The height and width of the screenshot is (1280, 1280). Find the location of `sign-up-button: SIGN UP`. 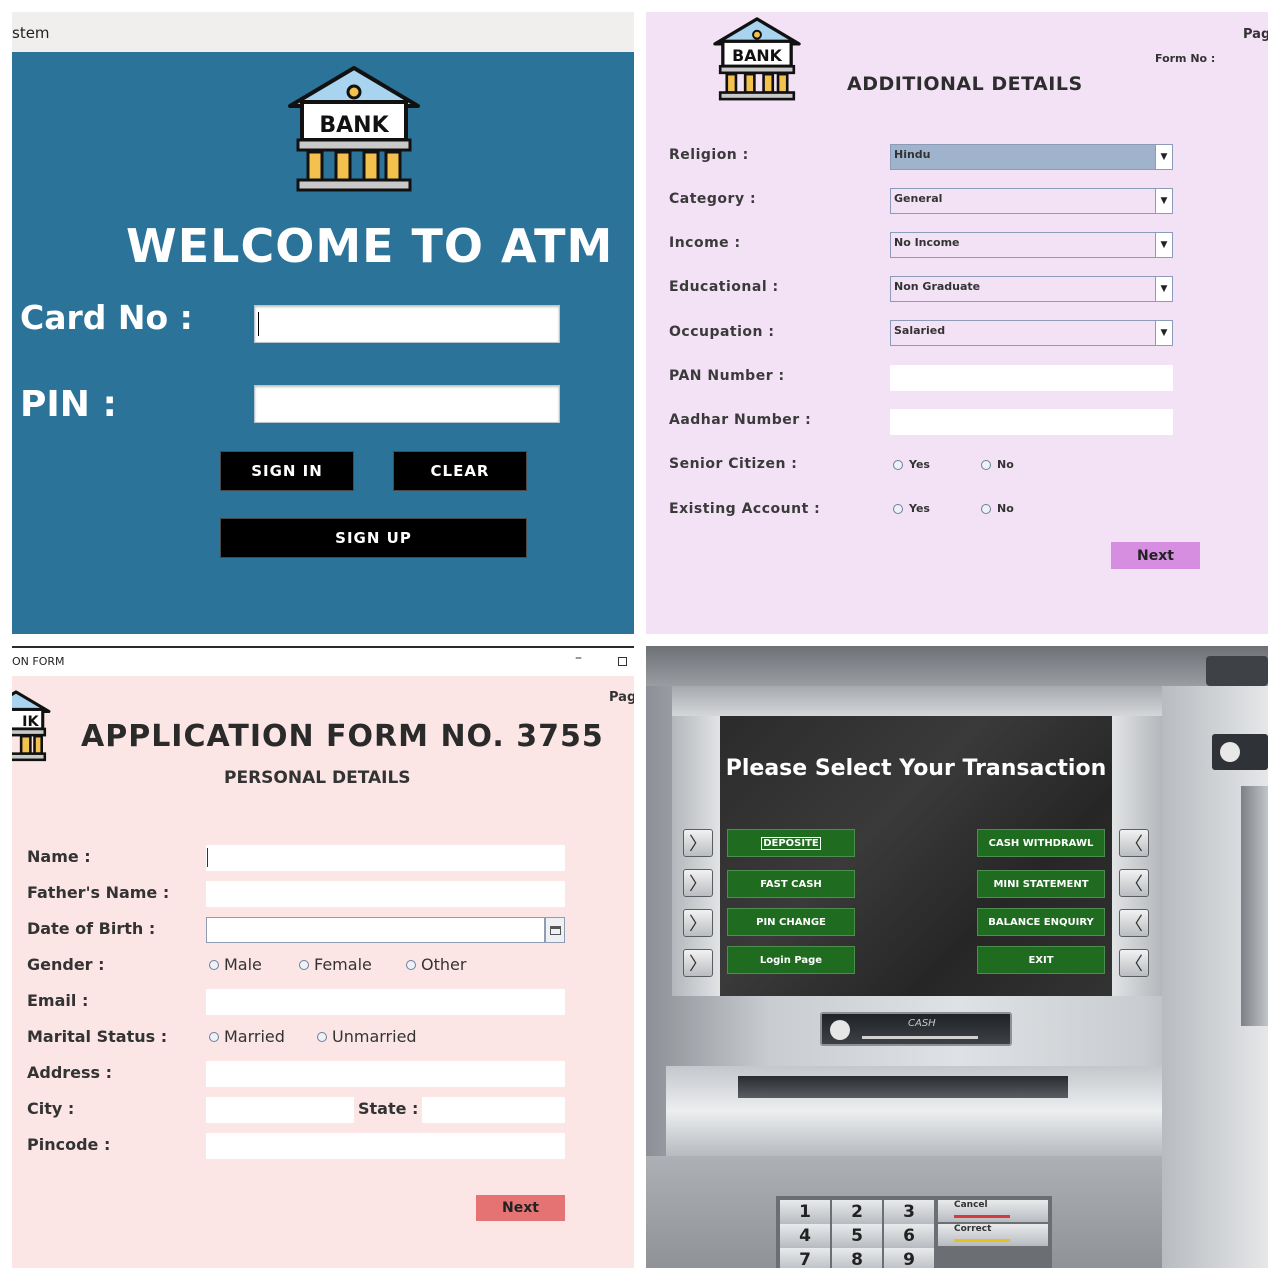

sign-up-button: SIGN UP is located at coordinates (373, 538).